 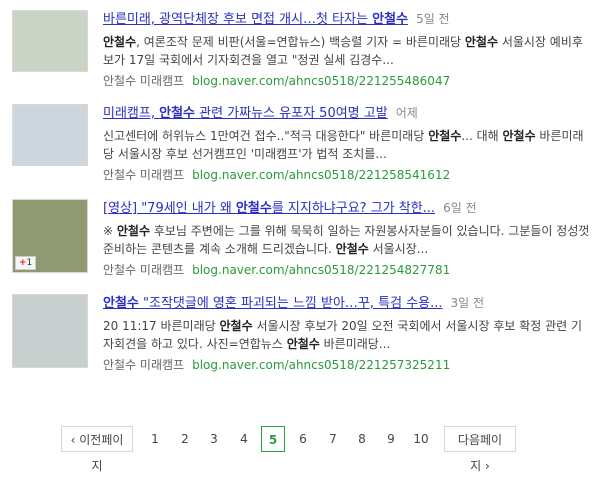 I want to click on pagination: ‹ 이전페이지 1 2 3 4 5 6 7 8 9 10 다음페이지 ›, so click(x=300, y=449).